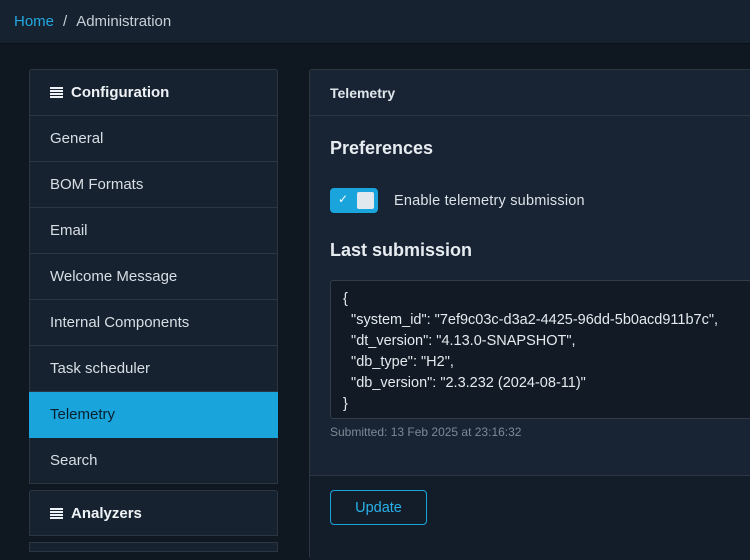 The width and height of the screenshot is (750, 560). Describe the element at coordinates (365, 200) in the screenshot. I see `toggle-knob` at that location.